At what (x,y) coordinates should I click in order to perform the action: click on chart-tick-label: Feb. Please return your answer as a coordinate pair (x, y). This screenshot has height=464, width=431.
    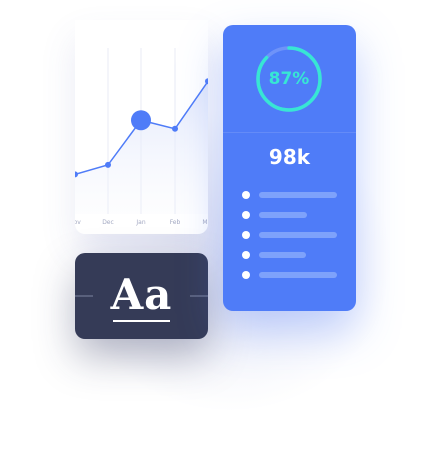
    Looking at the image, I should click on (175, 222).